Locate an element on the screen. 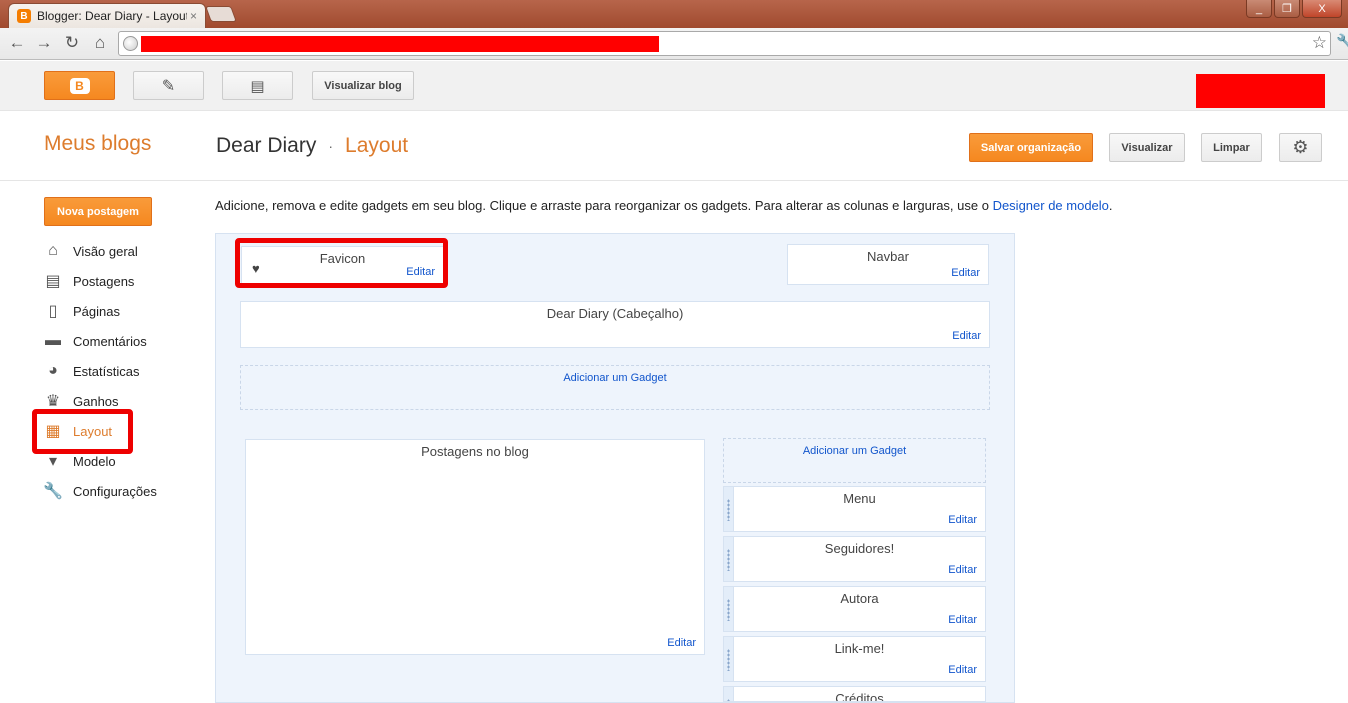  gadget-title: Postagens no blog is located at coordinates (475, 451).